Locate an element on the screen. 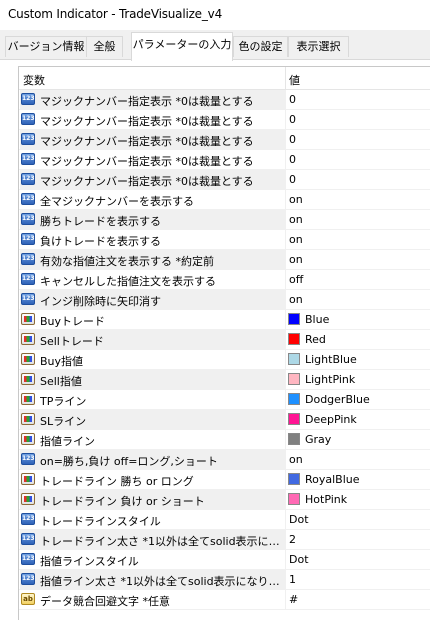  parameter-value: Red is located at coordinates (315, 339).